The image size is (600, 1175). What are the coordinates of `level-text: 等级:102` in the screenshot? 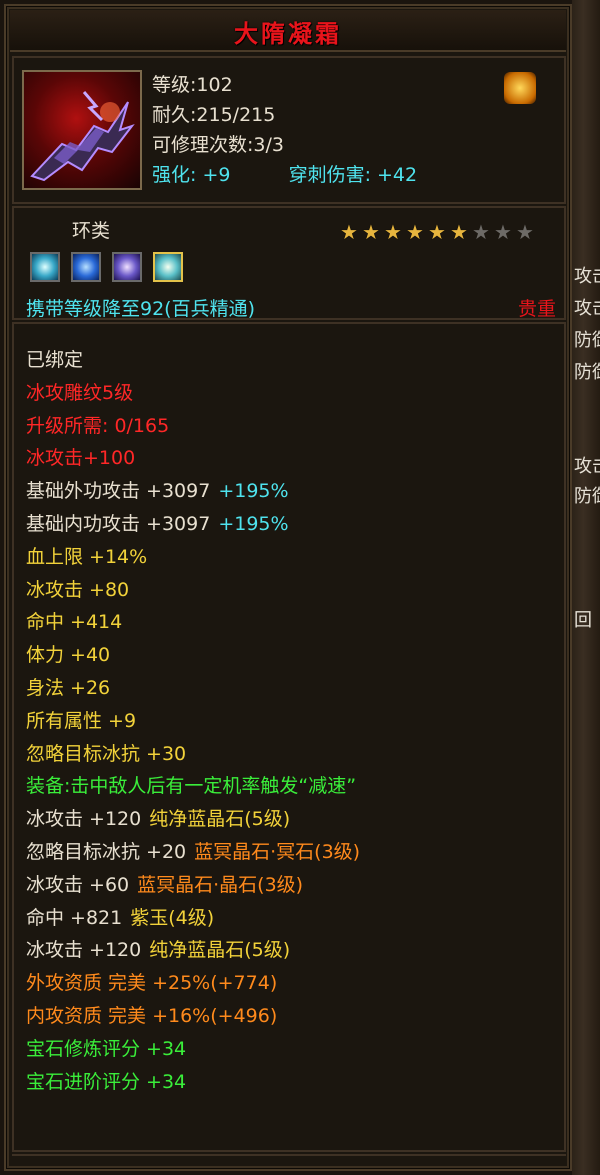 It's located at (192, 85).